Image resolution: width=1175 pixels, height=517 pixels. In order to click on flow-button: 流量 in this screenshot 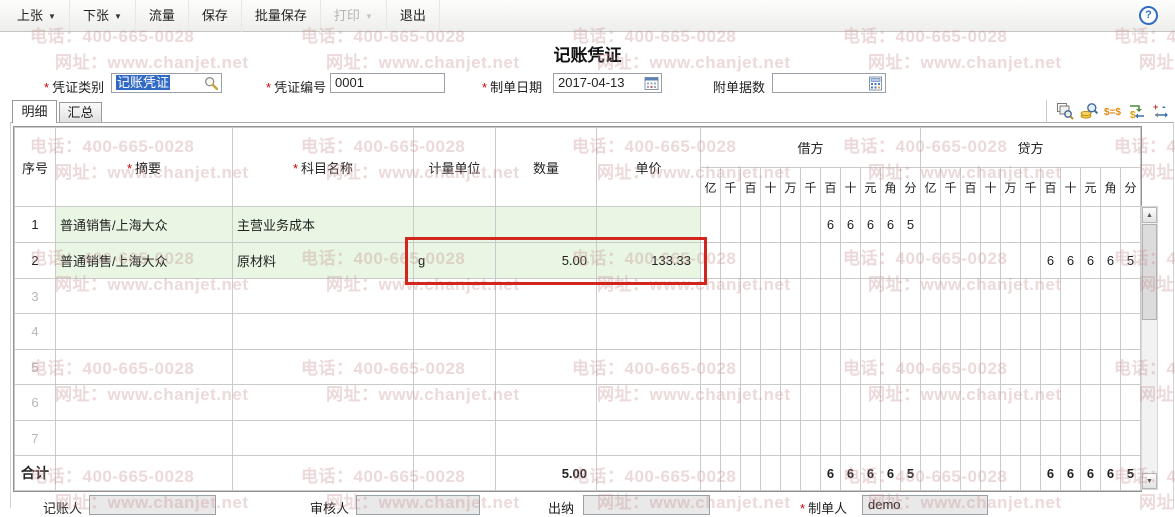, I will do `click(162, 16)`.